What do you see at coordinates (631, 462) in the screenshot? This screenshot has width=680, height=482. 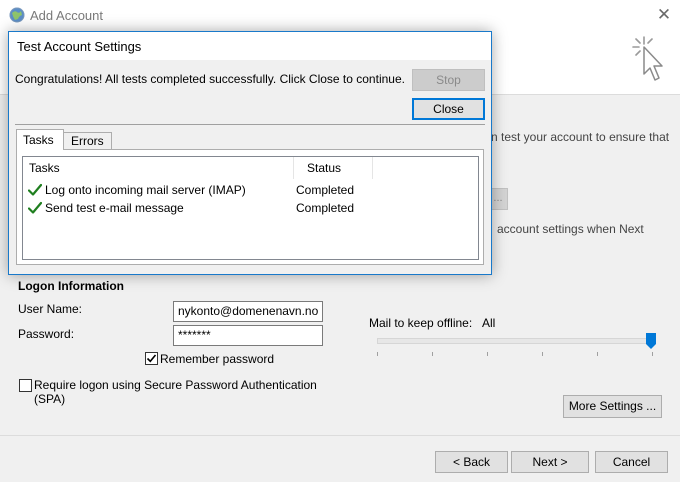 I see `cancel-button: Cancel` at bounding box center [631, 462].